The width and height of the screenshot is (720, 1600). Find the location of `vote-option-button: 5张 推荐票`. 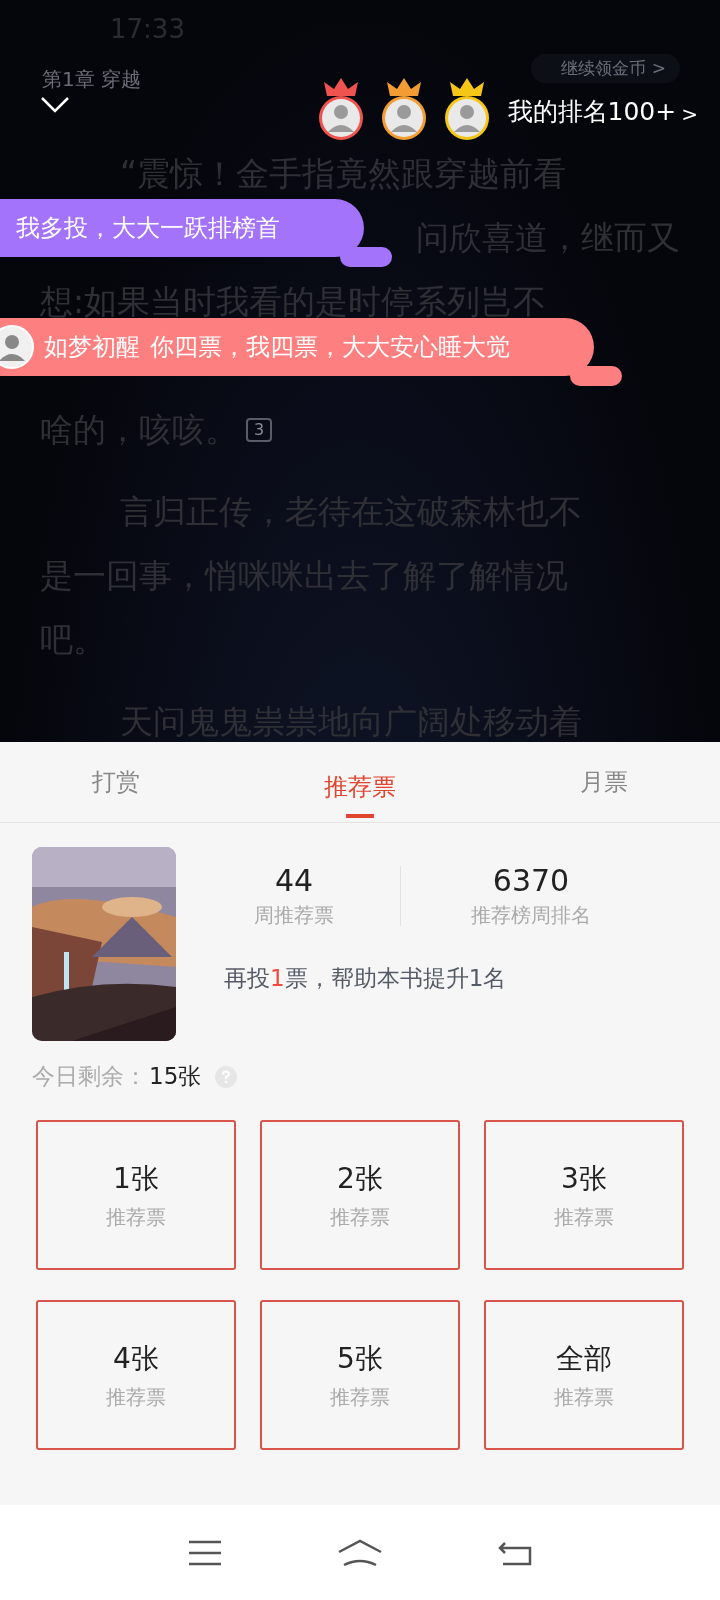

vote-option-button: 5张 推荐票 is located at coordinates (360, 1375).